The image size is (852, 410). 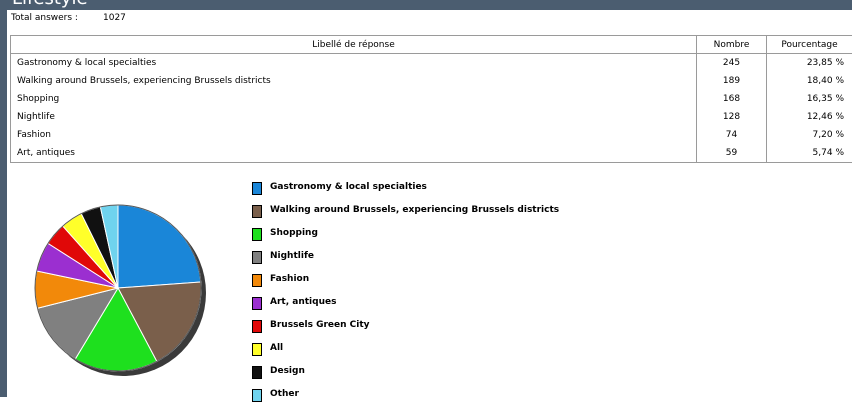 I want to click on legend-label: Shopping, so click(x=294, y=233).